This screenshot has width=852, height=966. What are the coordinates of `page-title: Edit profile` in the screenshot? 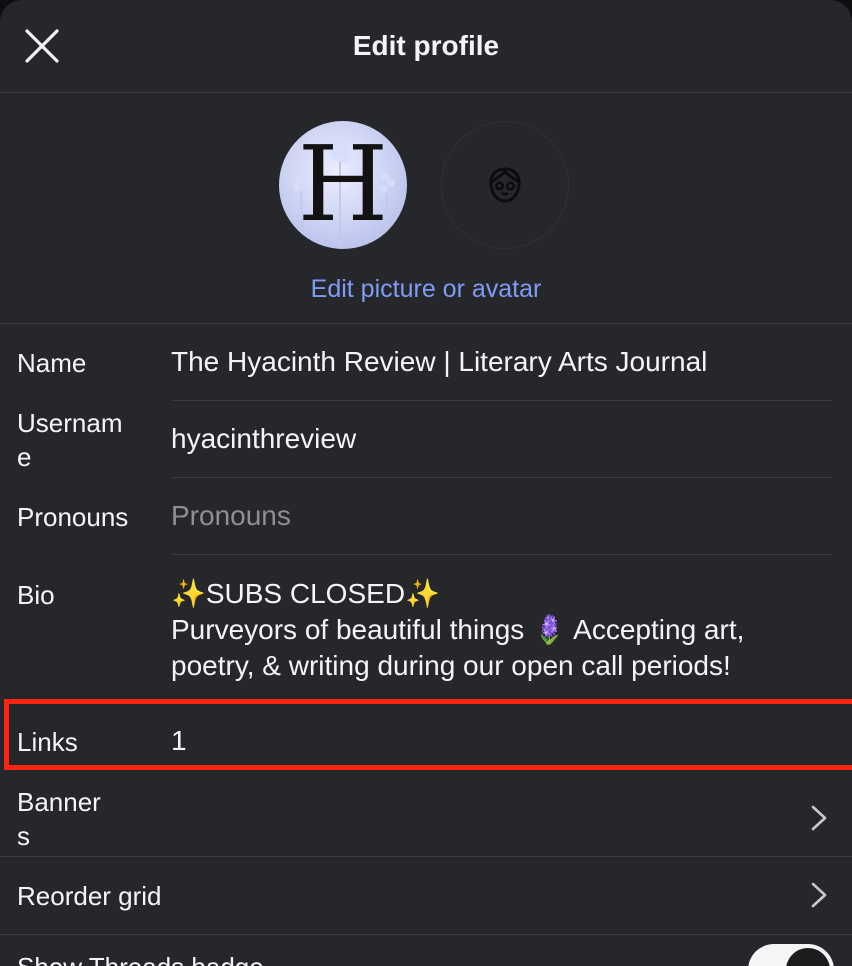 It's located at (426, 45).